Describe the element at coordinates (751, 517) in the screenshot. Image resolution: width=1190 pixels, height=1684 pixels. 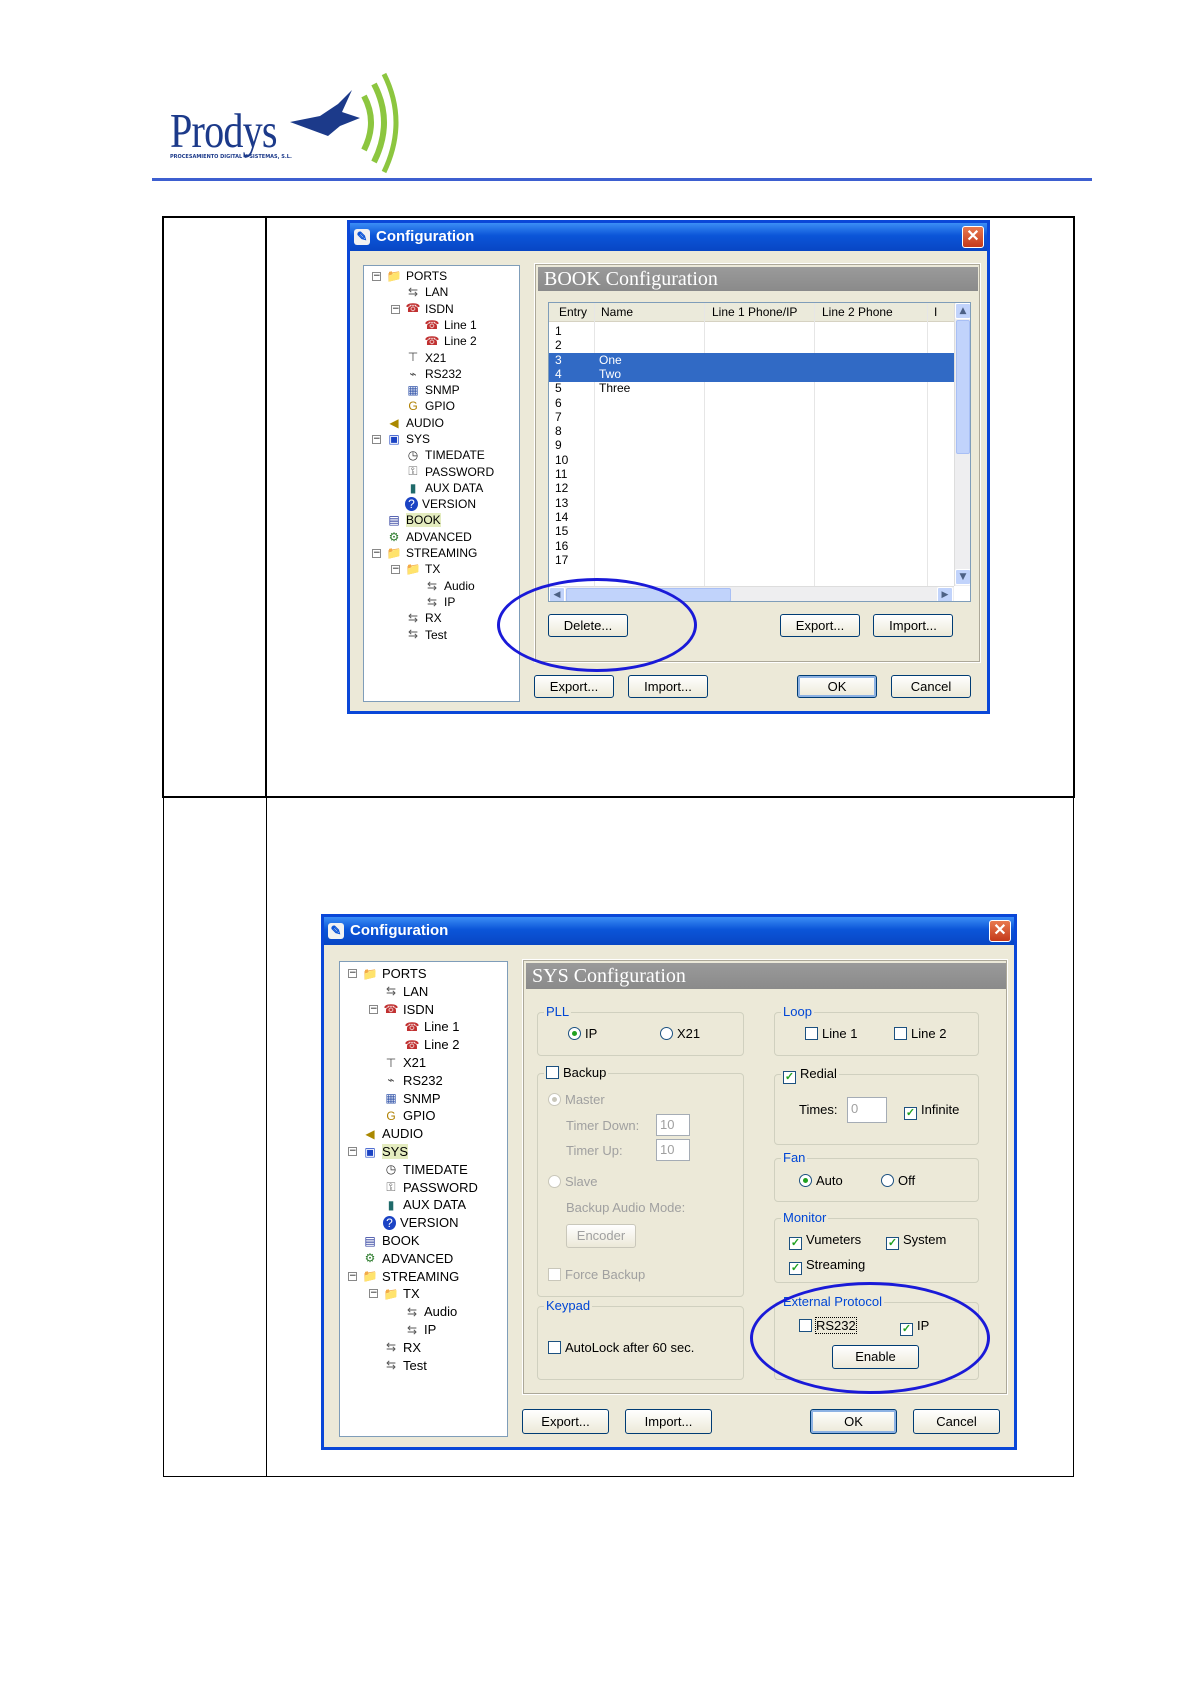
I see `table-row: 14` at that location.